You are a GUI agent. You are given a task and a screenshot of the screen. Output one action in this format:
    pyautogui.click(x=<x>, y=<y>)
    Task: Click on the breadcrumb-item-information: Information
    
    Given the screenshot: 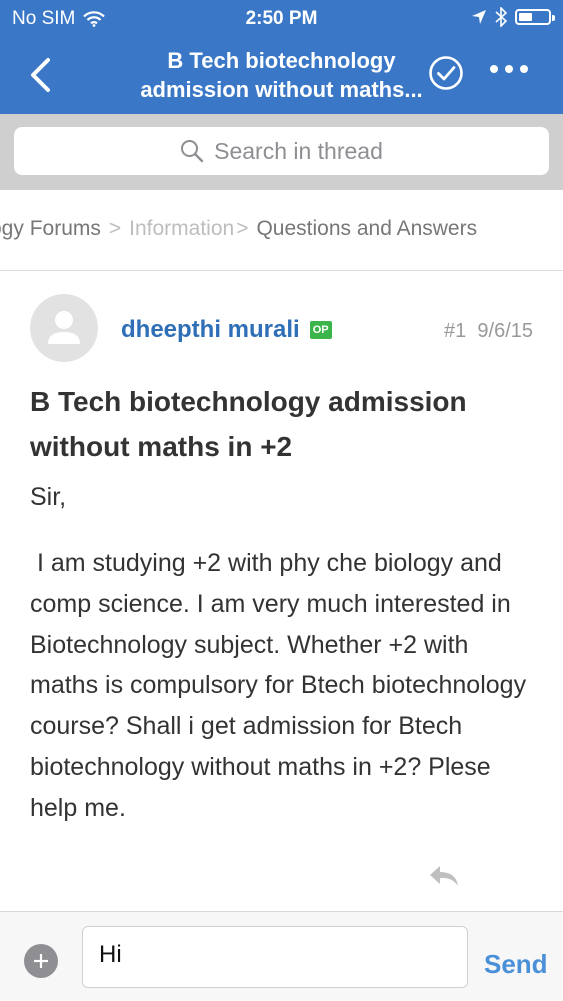 What is the action you would take?
    pyautogui.click(x=181, y=228)
    